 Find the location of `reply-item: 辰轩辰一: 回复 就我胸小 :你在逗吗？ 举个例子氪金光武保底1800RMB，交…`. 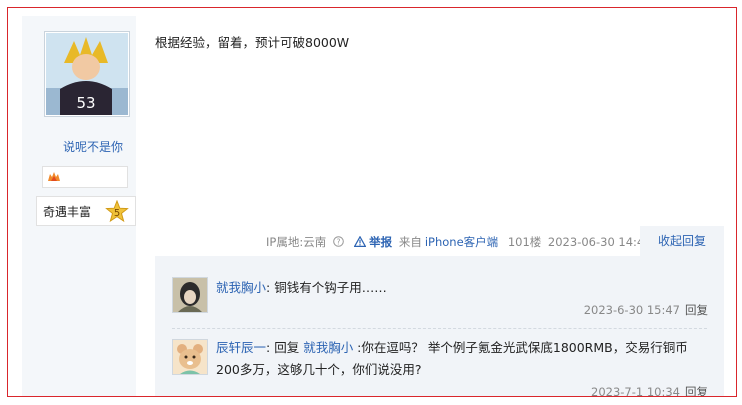

reply-item: 辰轩辰一: 回复 就我胸小 :你在逗吗？ 举个例子氪金光武保底1800RMB，交… is located at coordinates (439, 362).